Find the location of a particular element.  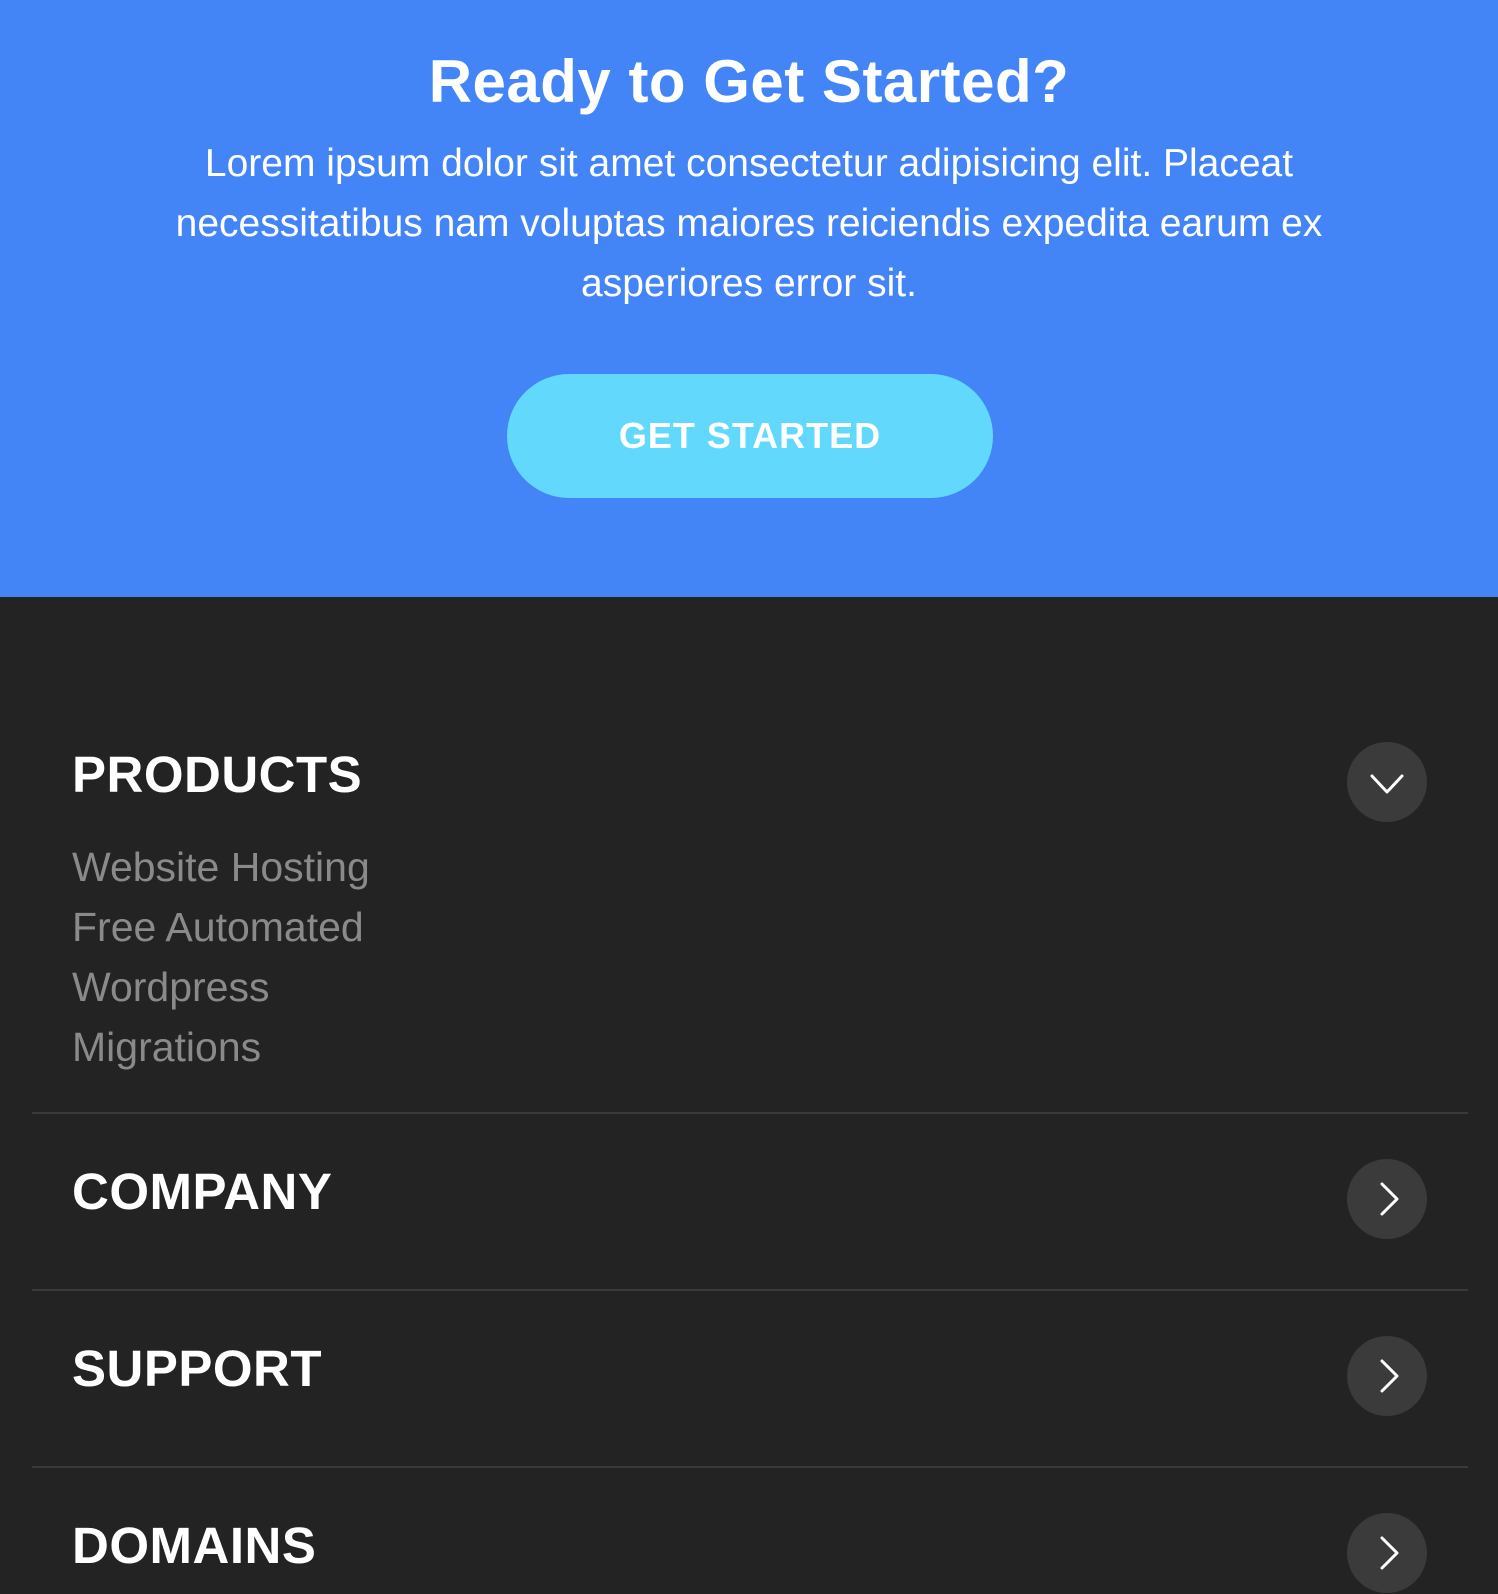

get-started-button: GET STARTED is located at coordinates (750, 436).